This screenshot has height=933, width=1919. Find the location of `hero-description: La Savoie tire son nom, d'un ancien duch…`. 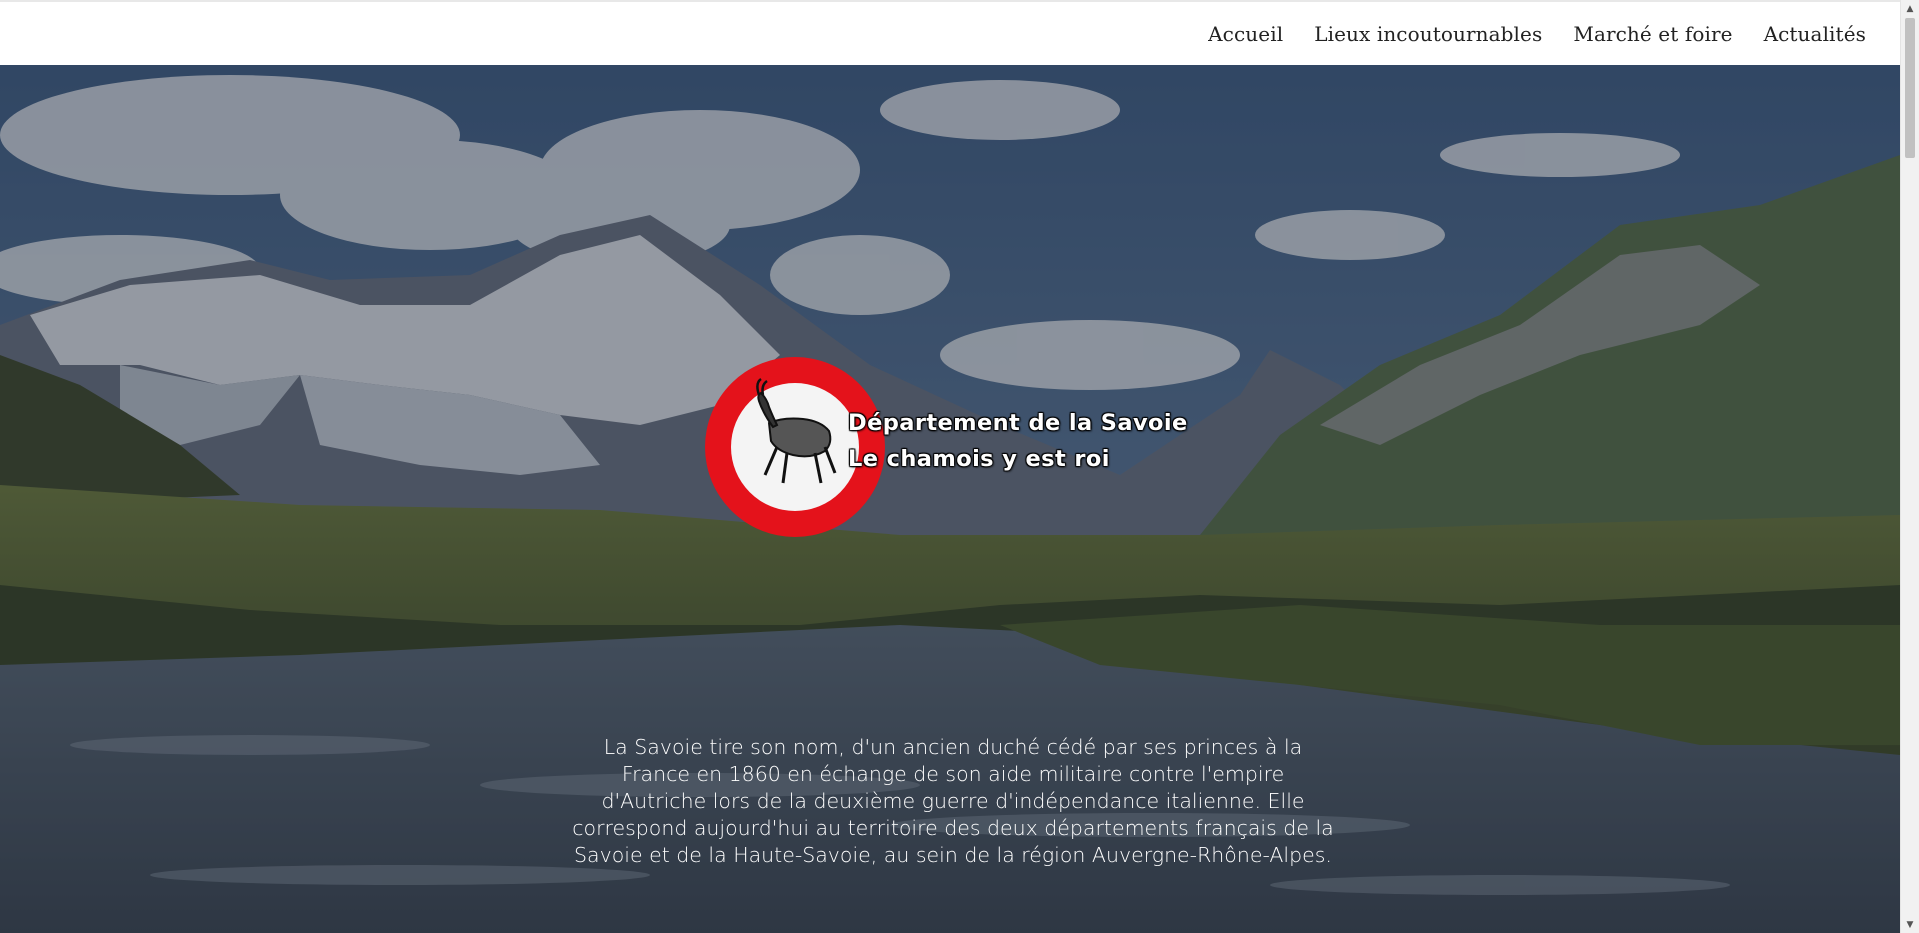

hero-description: La Savoie tire son nom, d'un ancien duch… is located at coordinates (953, 800).